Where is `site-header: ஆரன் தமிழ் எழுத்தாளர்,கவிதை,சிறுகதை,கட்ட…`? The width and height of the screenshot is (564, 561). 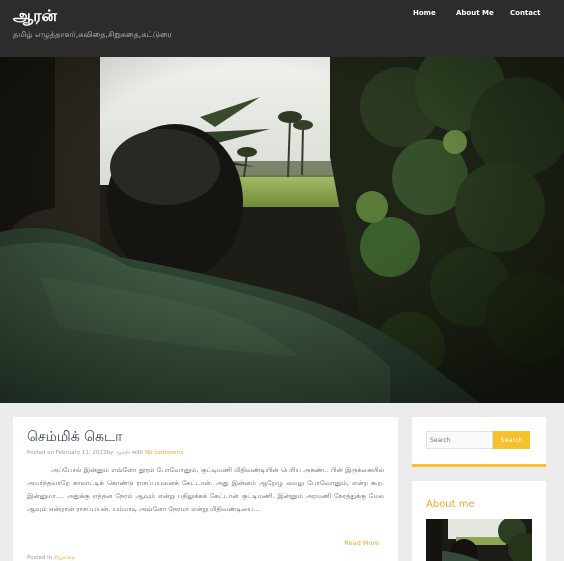 site-header: ஆரன் தமிழ் எழுத்தாளர்,கவிதை,சிறுகதை,கட்ட… is located at coordinates (282, 28).